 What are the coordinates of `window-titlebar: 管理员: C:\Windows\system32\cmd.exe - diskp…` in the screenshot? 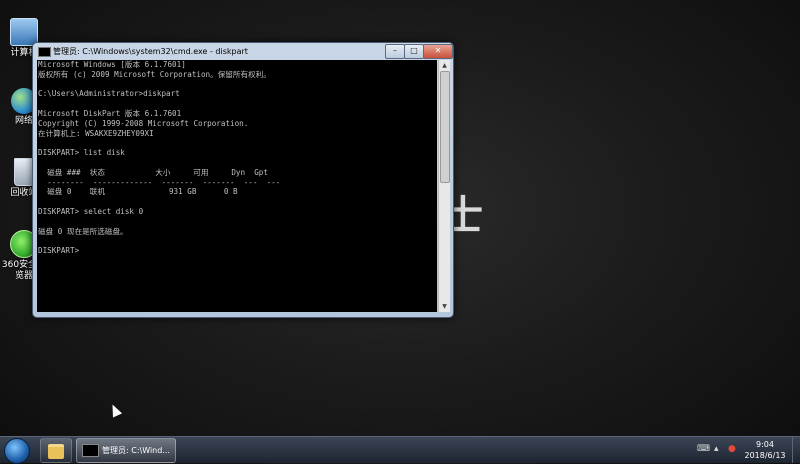 It's located at (243, 51).